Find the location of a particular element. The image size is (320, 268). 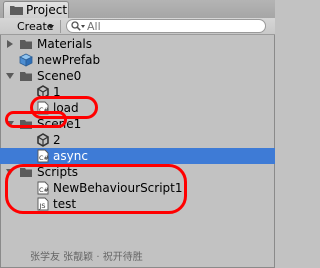

tree-item-label: Scene0 is located at coordinates (59, 76).